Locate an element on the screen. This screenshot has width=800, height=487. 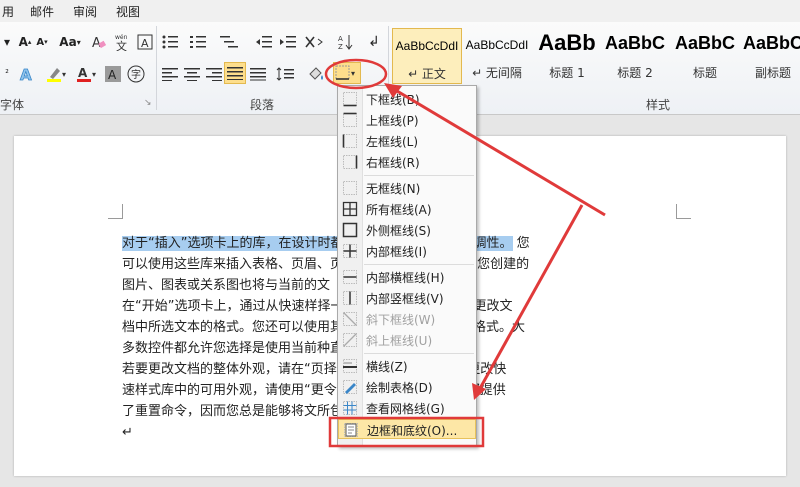
body-text: 图片、图表或关系图也将与当前的文 is located at coordinates (226, 285).